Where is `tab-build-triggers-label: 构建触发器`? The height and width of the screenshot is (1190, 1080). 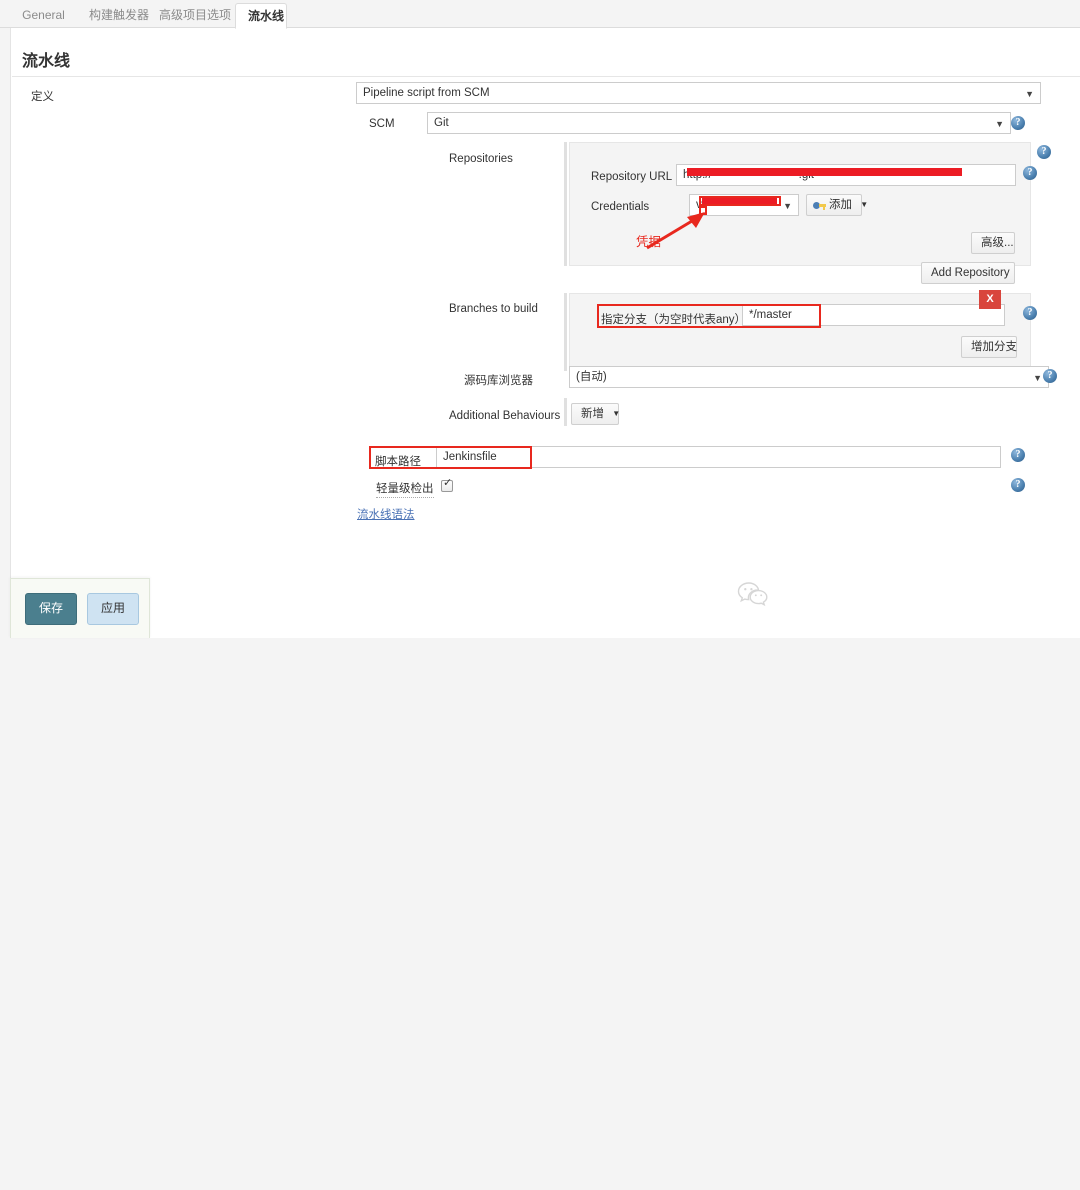 tab-build-triggers-label: 构建触发器 is located at coordinates (119, 15).